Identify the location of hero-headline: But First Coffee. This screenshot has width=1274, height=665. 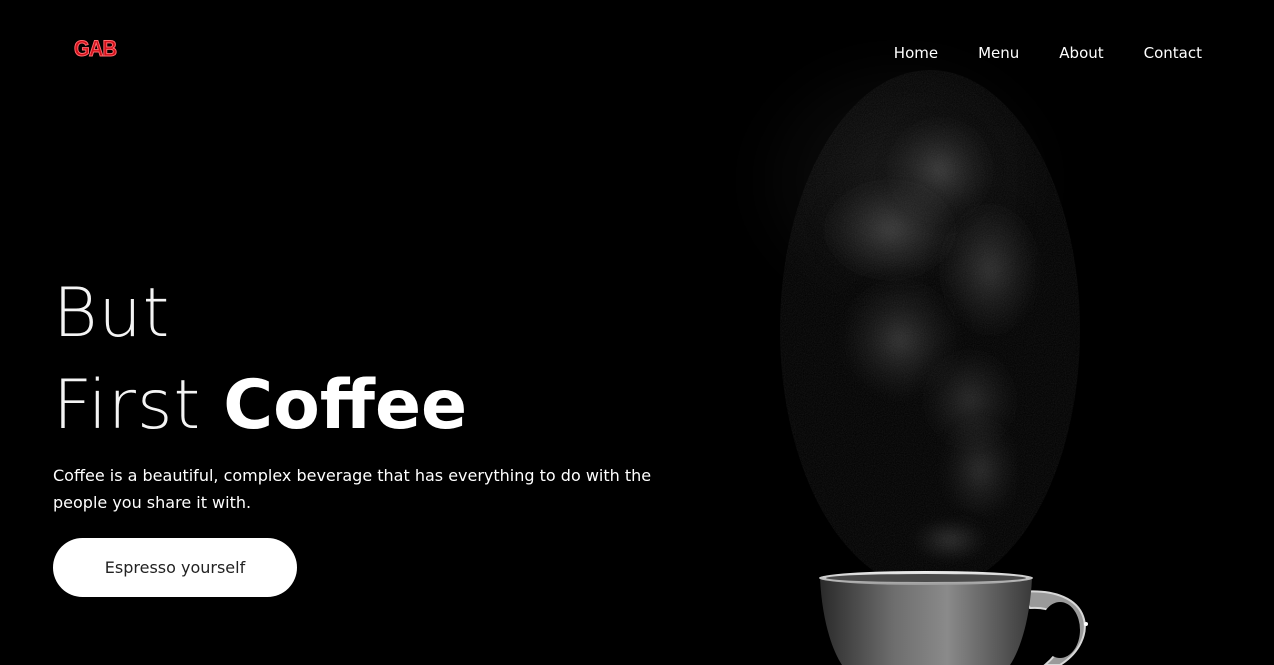
(363, 360).